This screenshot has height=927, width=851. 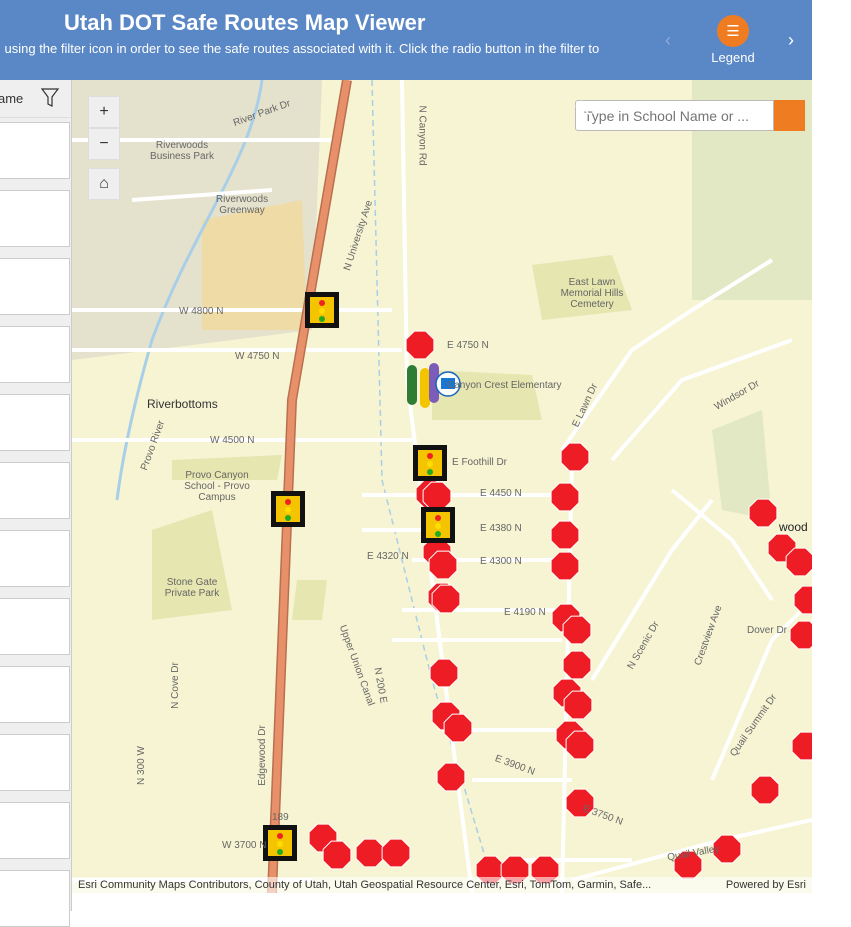 I want to click on panel-header: ame, so click(x=35, y=99).